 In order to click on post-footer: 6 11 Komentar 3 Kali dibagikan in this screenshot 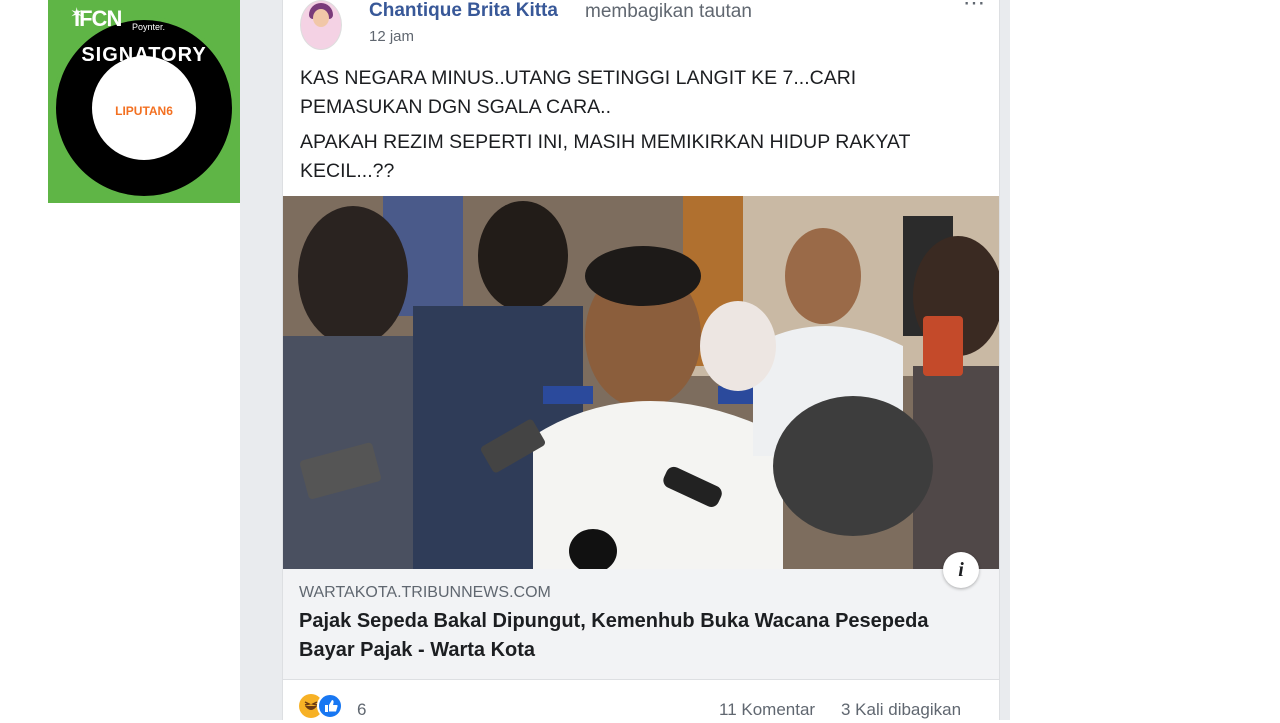, I will do `click(641, 705)`.